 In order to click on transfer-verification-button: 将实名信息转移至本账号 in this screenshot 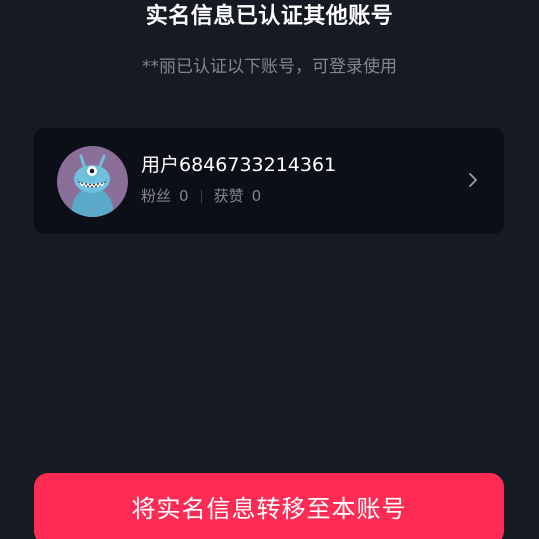, I will do `click(269, 506)`.